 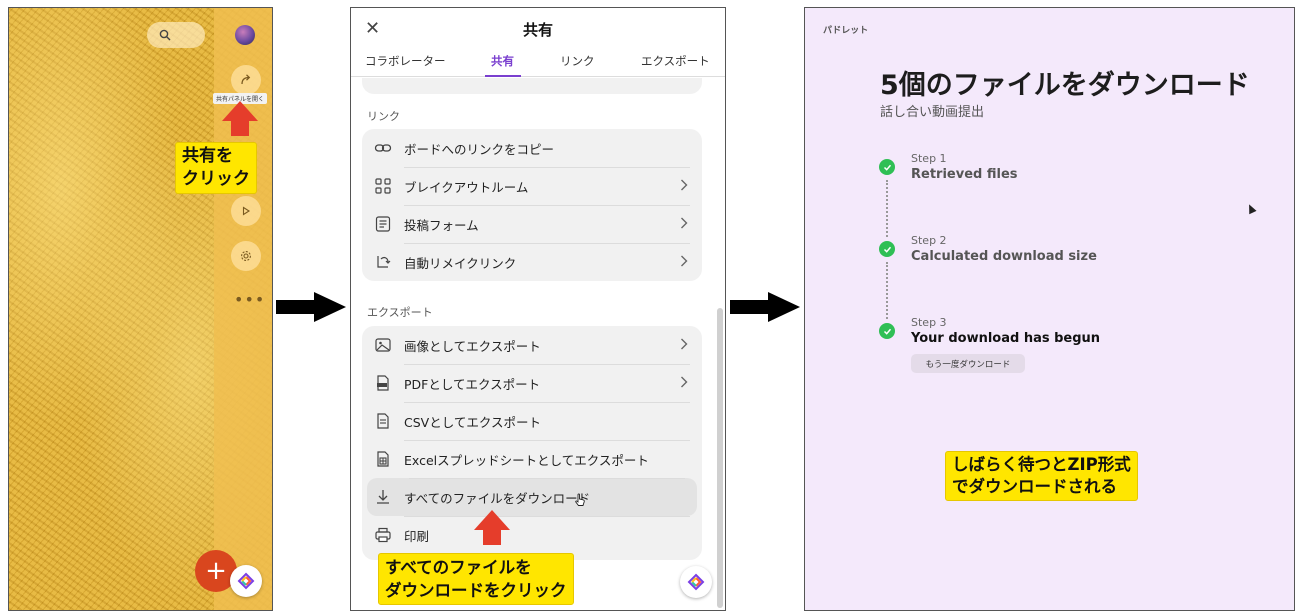 I want to click on menu-item-print: 印刷, so click(x=532, y=535).